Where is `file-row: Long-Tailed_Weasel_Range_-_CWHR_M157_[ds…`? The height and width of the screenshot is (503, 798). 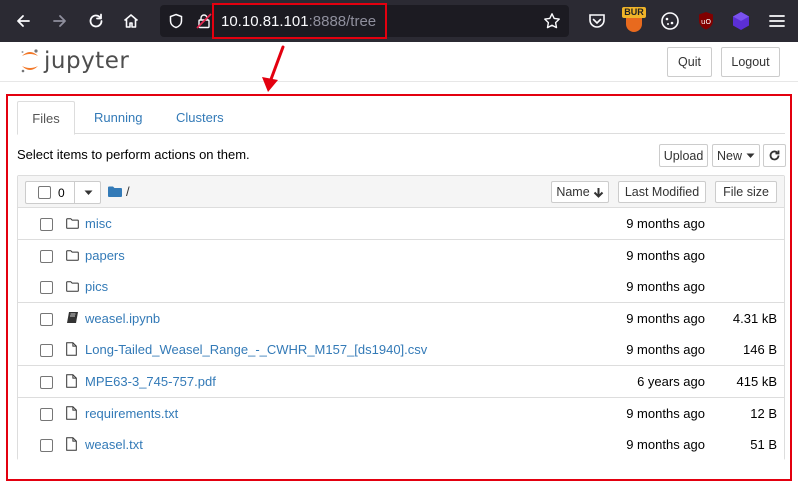 file-row: Long-Tailed_Weasel_Range_-_CWHR_M157_[ds… is located at coordinates (401, 350).